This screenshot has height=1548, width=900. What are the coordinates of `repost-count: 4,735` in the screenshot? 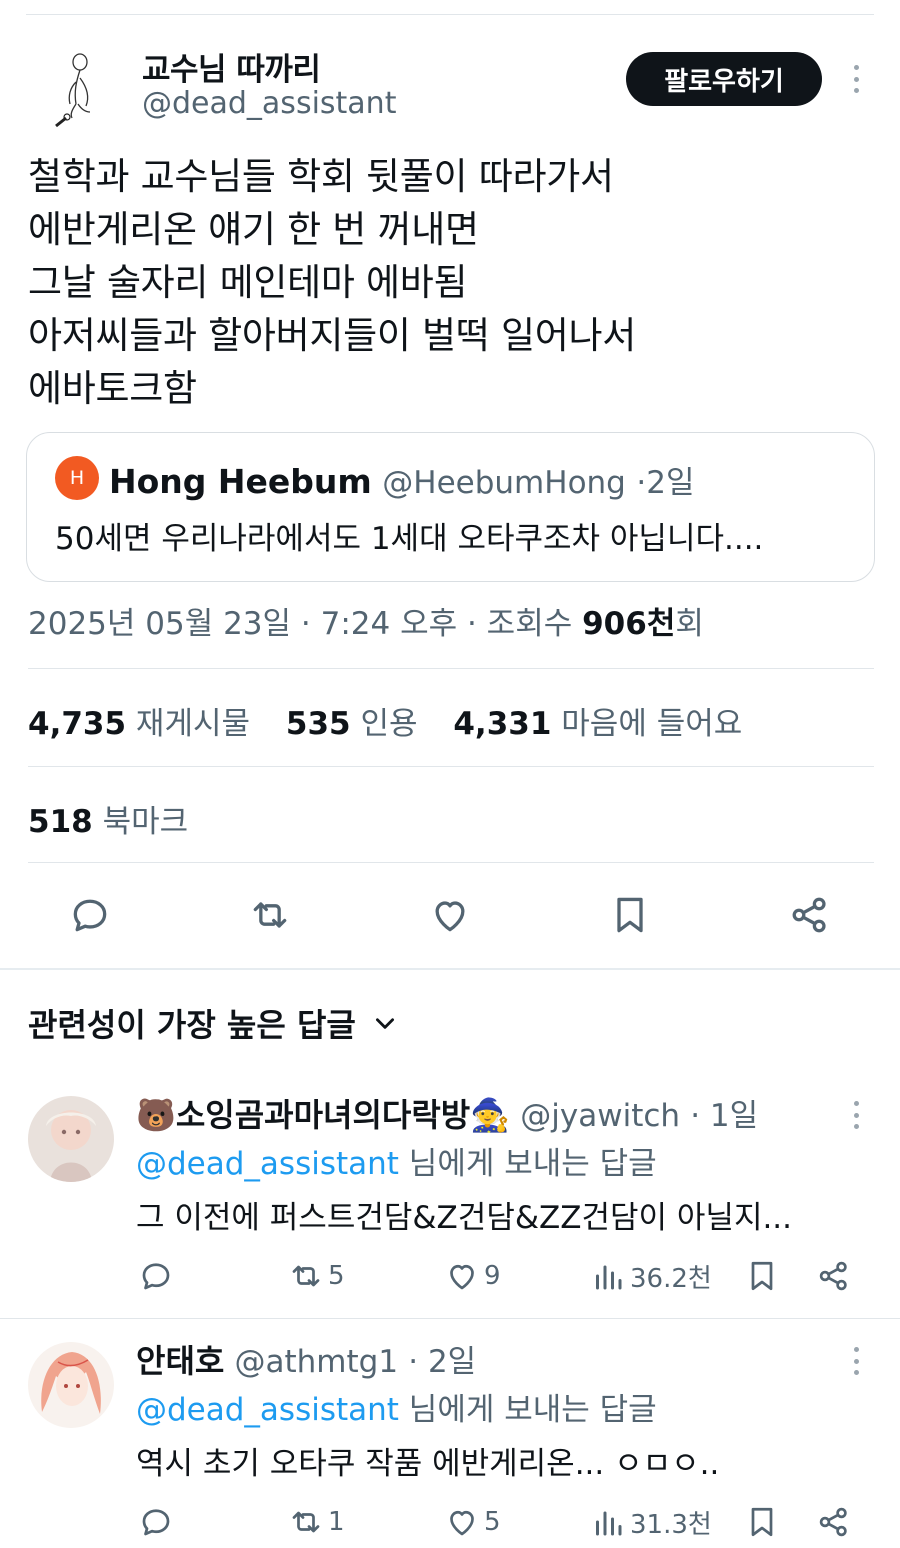 It's located at (77, 724).